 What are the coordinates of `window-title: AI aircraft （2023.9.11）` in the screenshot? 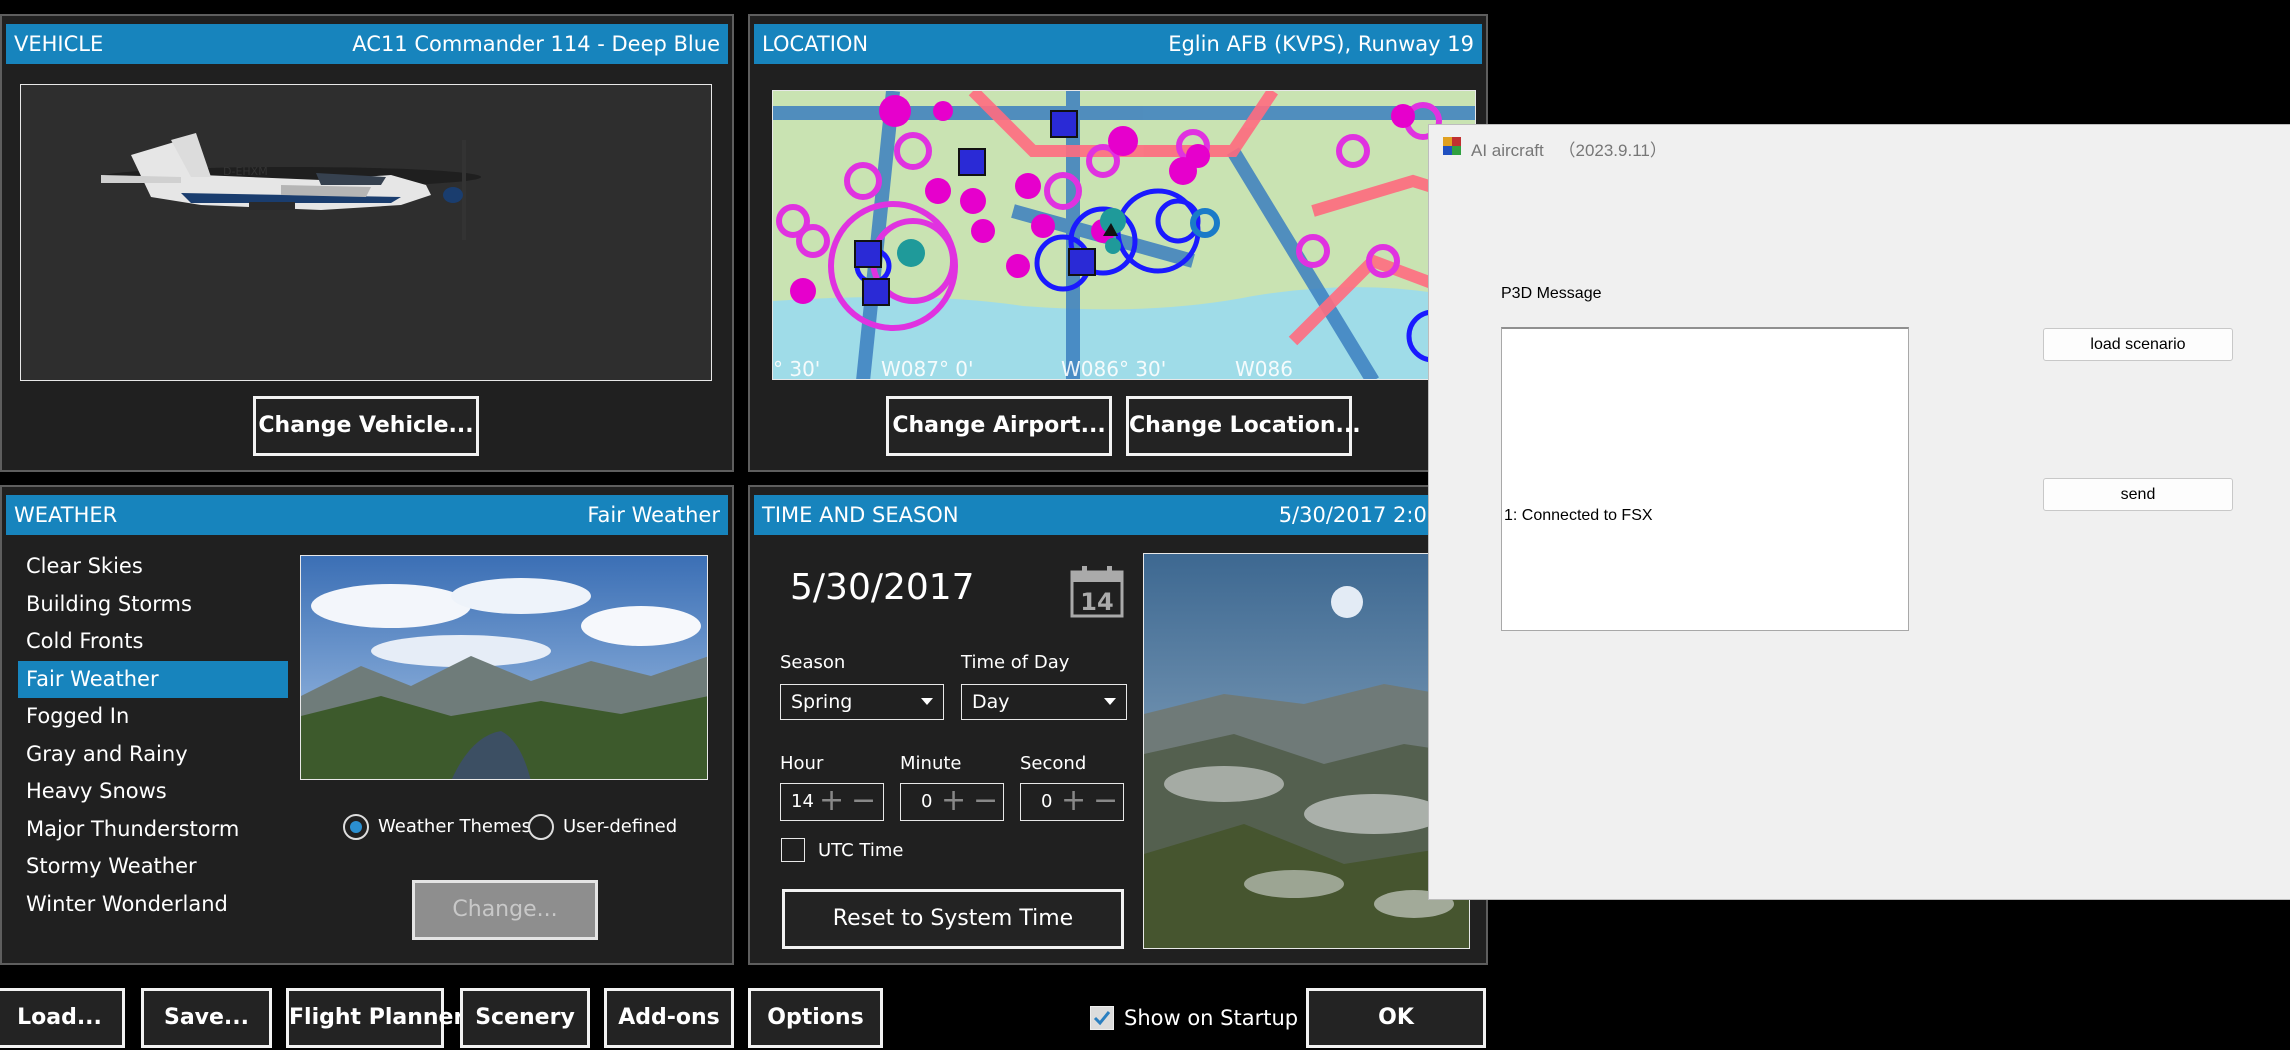 It's located at (1569, 148).